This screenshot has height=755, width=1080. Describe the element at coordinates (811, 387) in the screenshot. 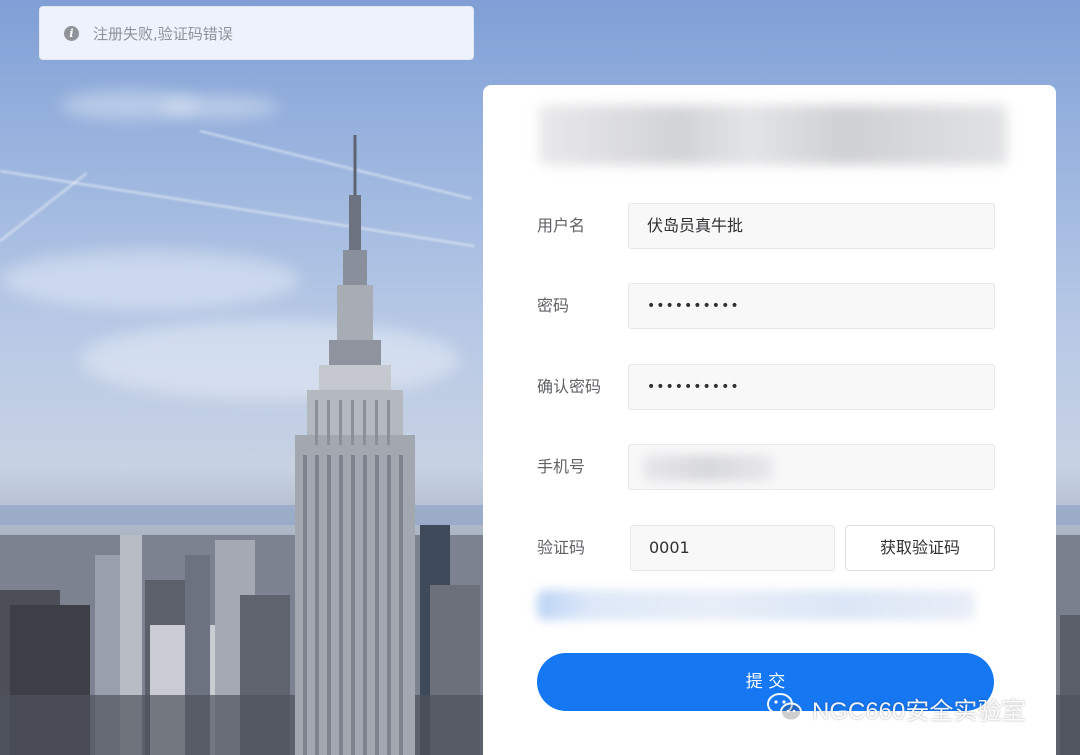

I see `confirm-password-input: ••••••••••` at that location.